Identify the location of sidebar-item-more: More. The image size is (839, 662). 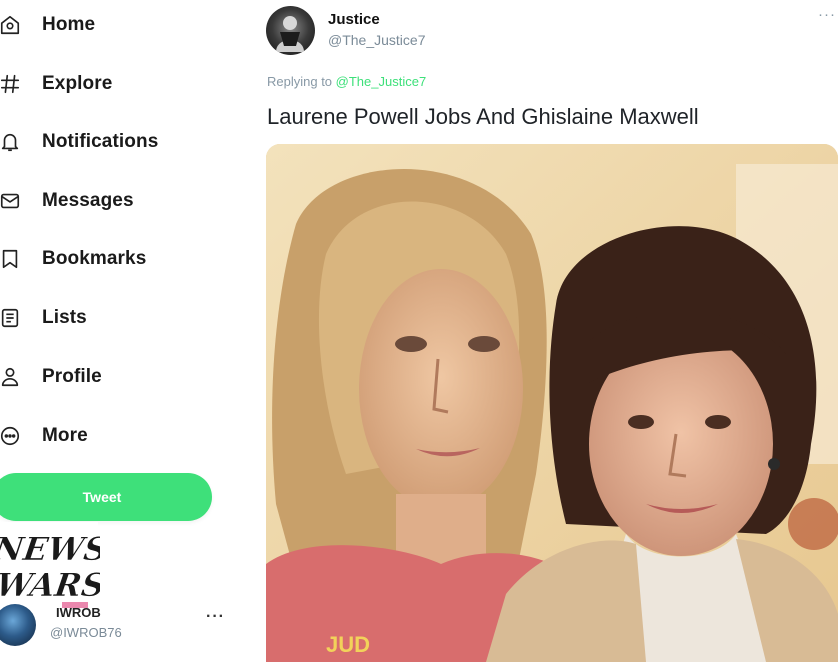
(44, 436).